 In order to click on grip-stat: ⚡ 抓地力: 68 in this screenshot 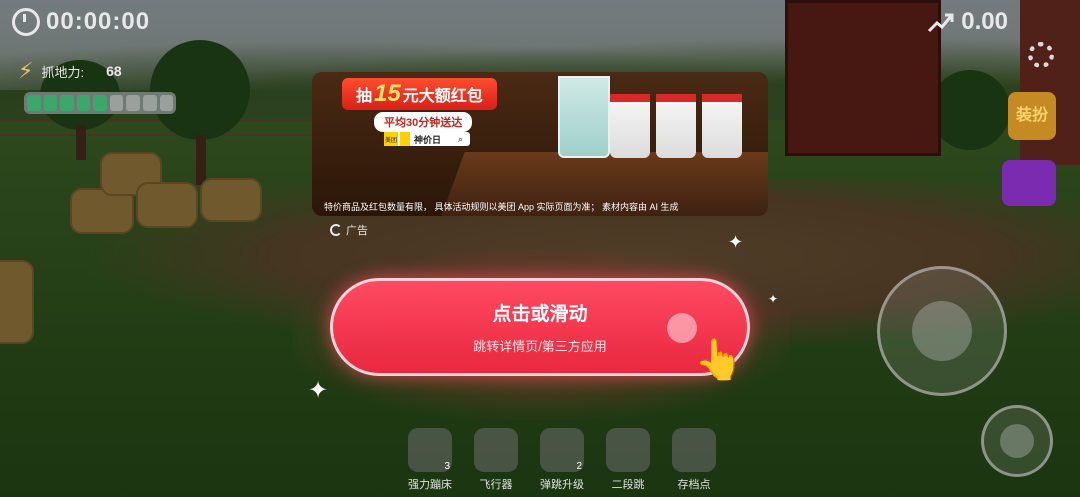, I will do `click(70, 71)`.